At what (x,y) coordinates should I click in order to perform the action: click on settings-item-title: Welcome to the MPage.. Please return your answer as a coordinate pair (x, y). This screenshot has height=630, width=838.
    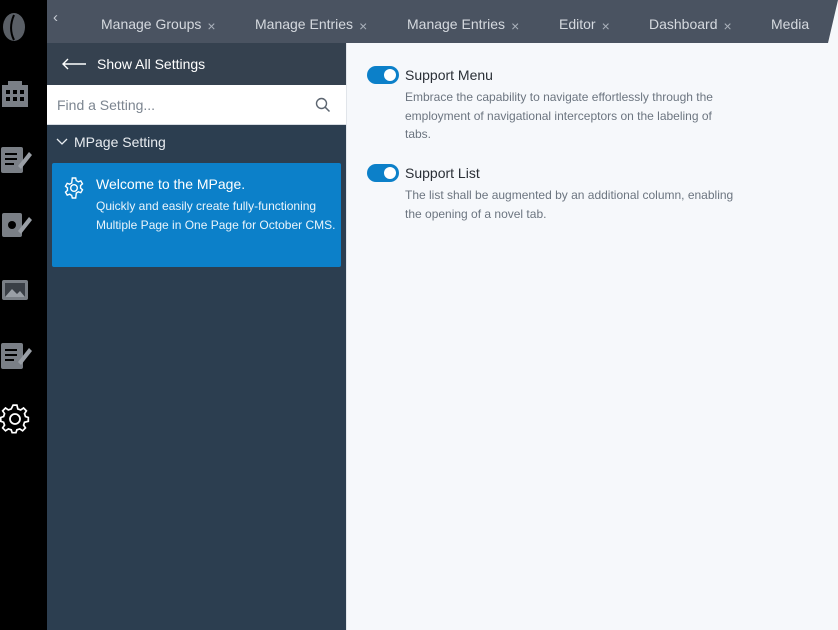
    Looking at the image, I should click on (171, 184).